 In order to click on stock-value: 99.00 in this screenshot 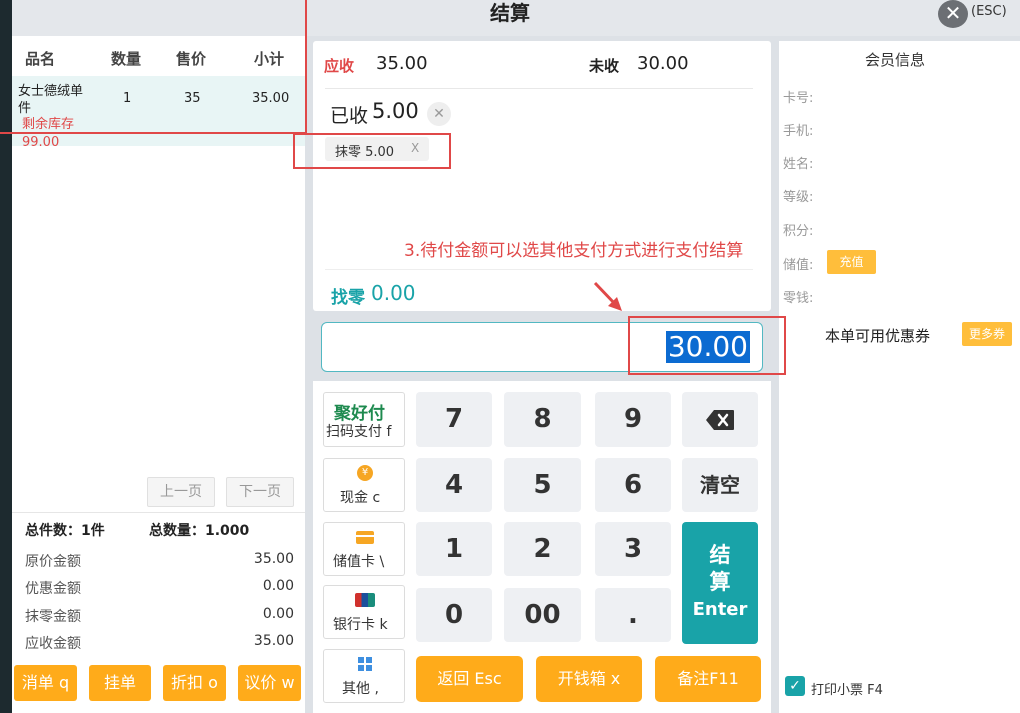, I will do `click(41, 142)`.